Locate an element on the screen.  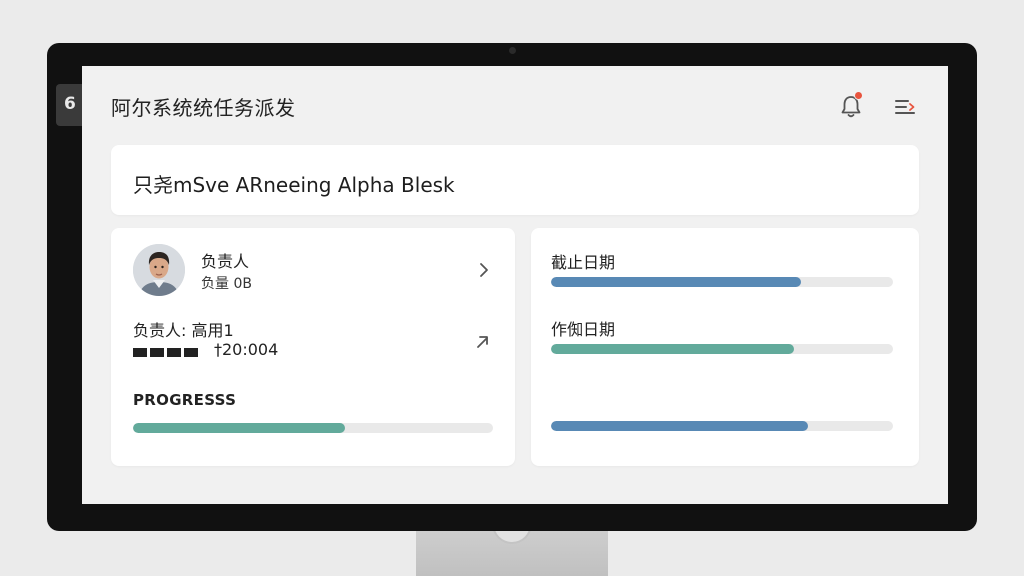
work-date-bar-fill is located at coordinates (672, 349).